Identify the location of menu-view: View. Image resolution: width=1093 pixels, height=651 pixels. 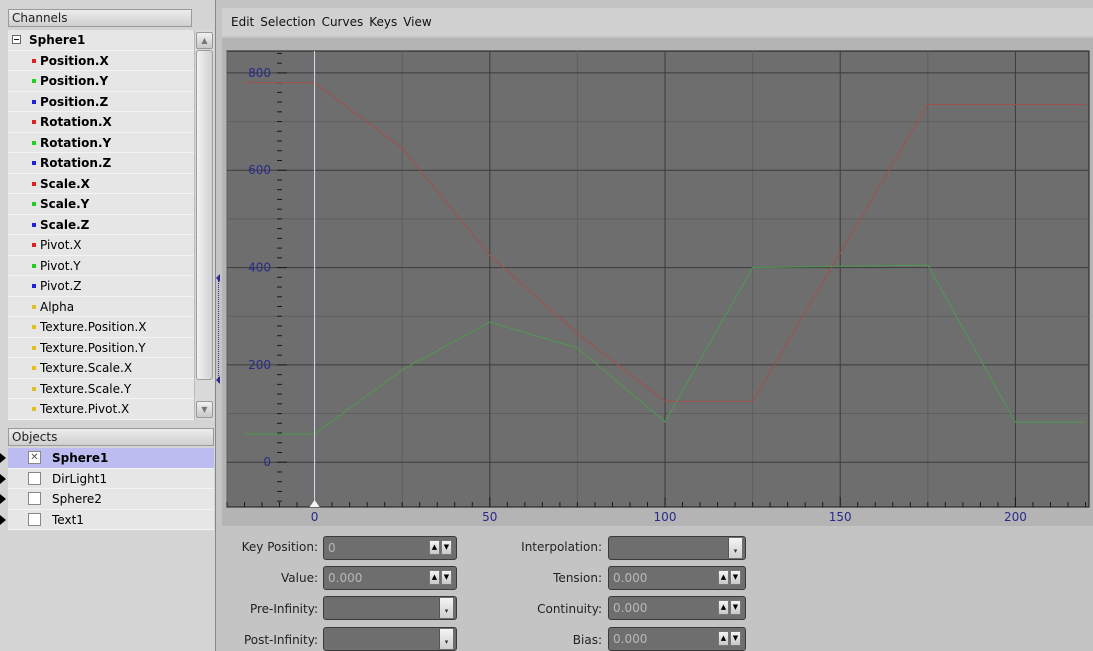
(419, 22).